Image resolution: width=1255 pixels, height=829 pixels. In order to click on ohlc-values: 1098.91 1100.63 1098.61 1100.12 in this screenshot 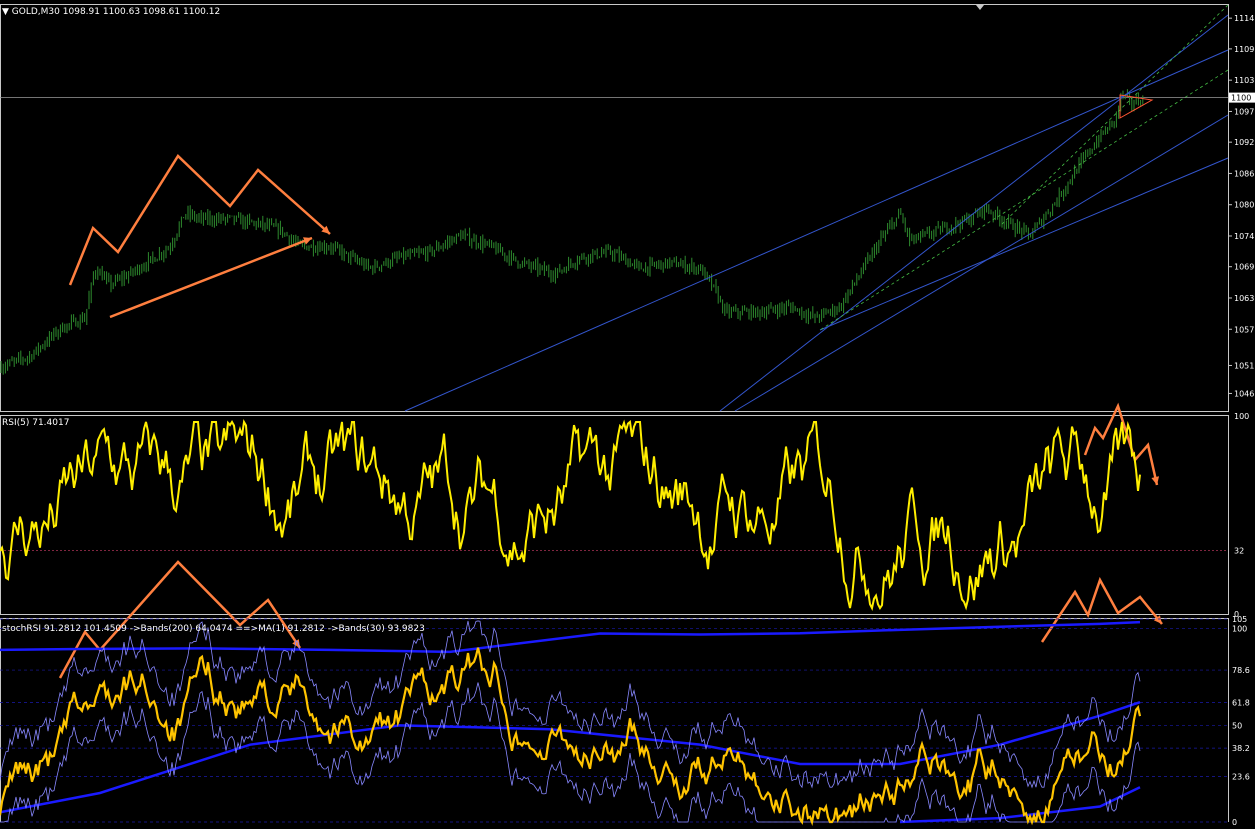, I will do `click(141, 12)`.